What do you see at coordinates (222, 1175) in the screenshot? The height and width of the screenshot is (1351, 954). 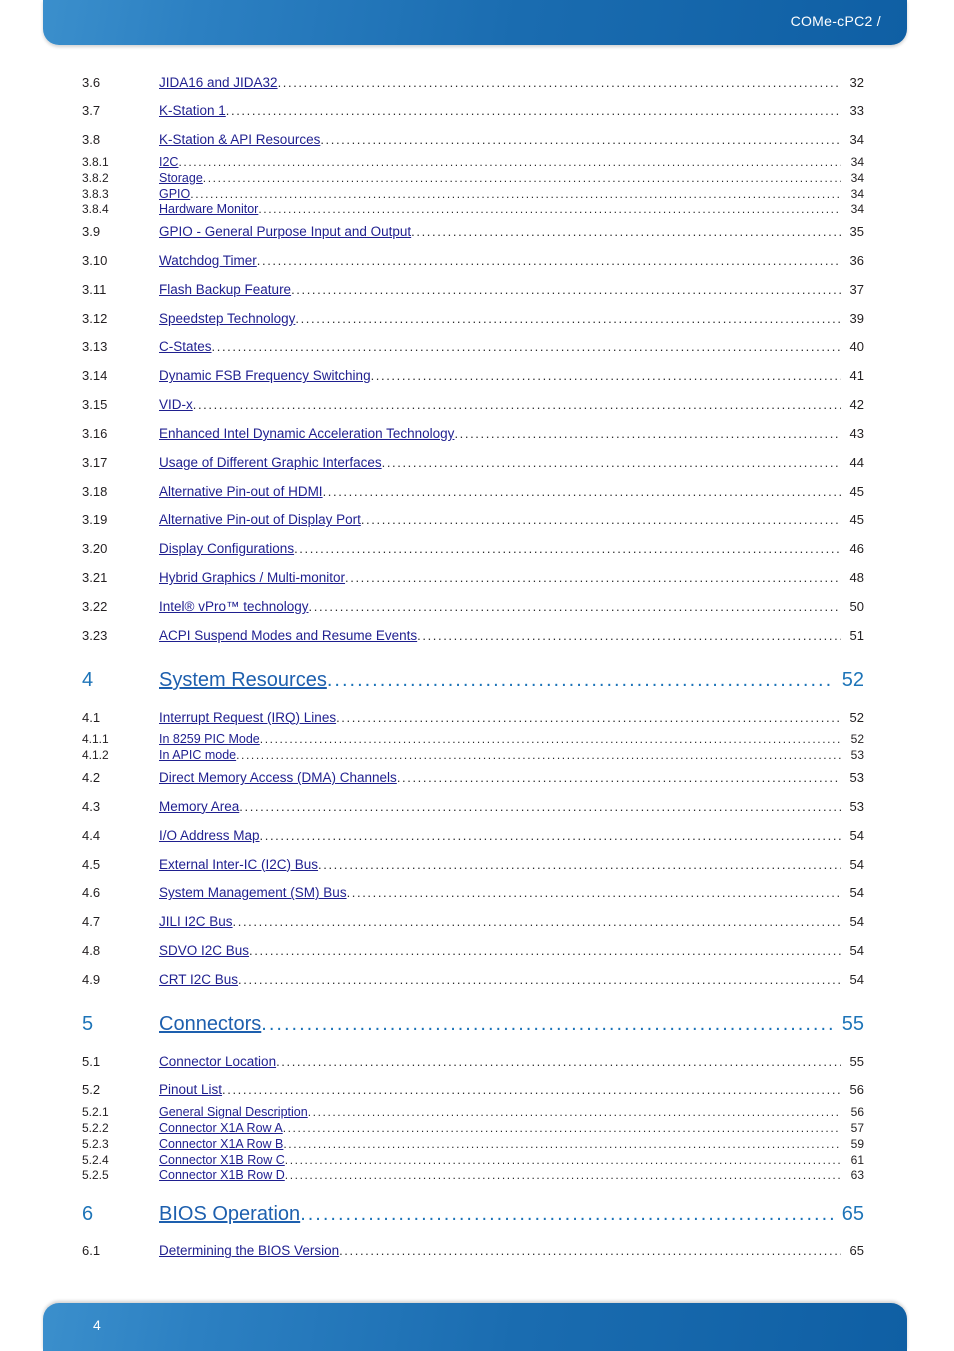 I see `toc-entry-link: Connector X1B Row D` at bounding box center [222, 1175].